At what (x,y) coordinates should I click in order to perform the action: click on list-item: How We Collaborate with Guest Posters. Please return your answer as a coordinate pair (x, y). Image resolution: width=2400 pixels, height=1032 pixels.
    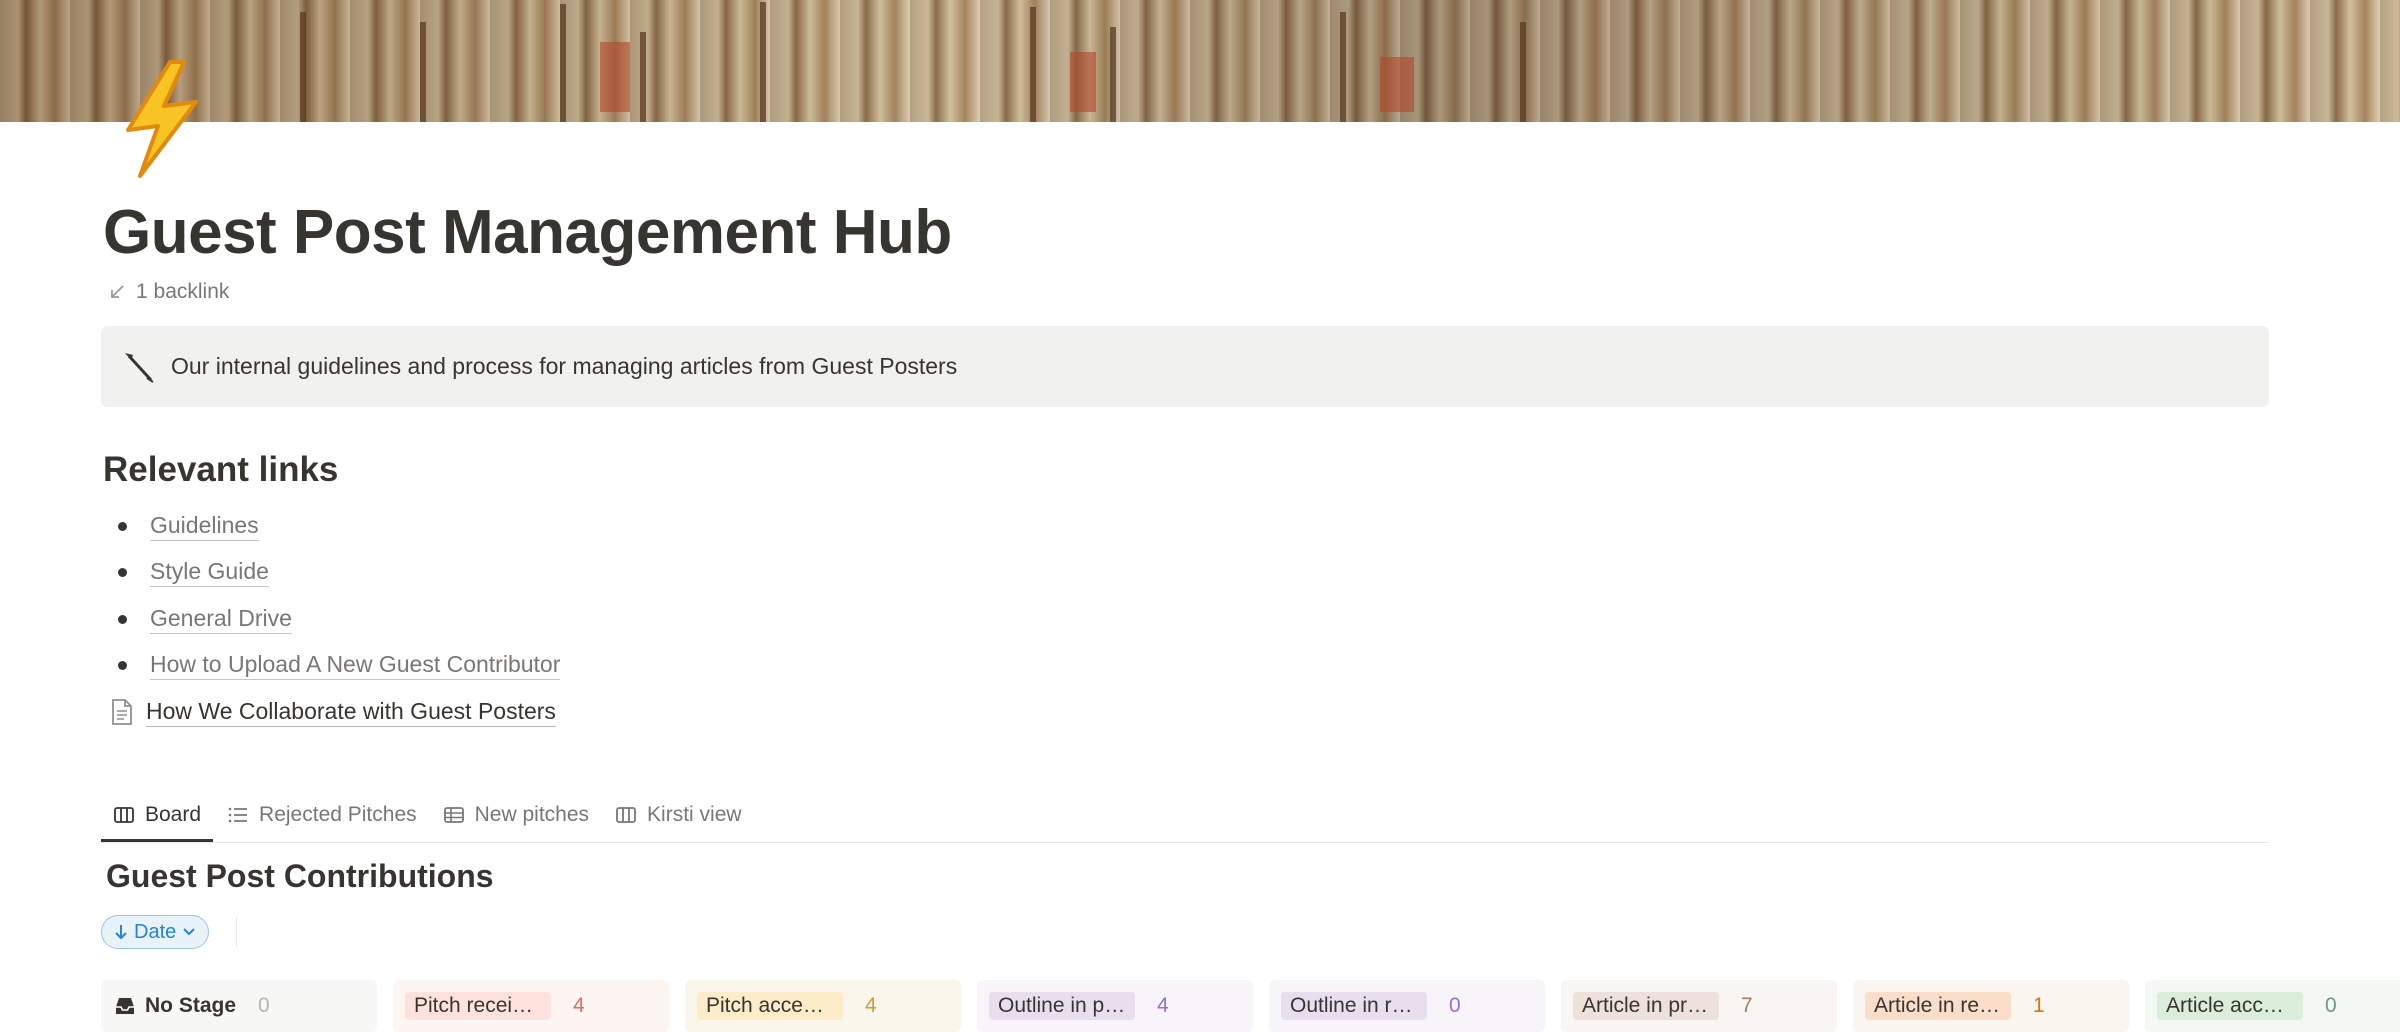
    Looking at the image, I should click on (335, 712).